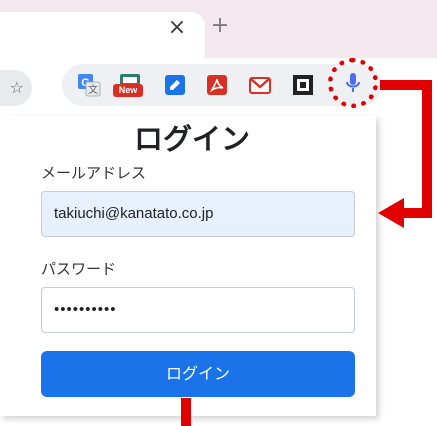  I want to click on qr-icon, so click(303, 85).